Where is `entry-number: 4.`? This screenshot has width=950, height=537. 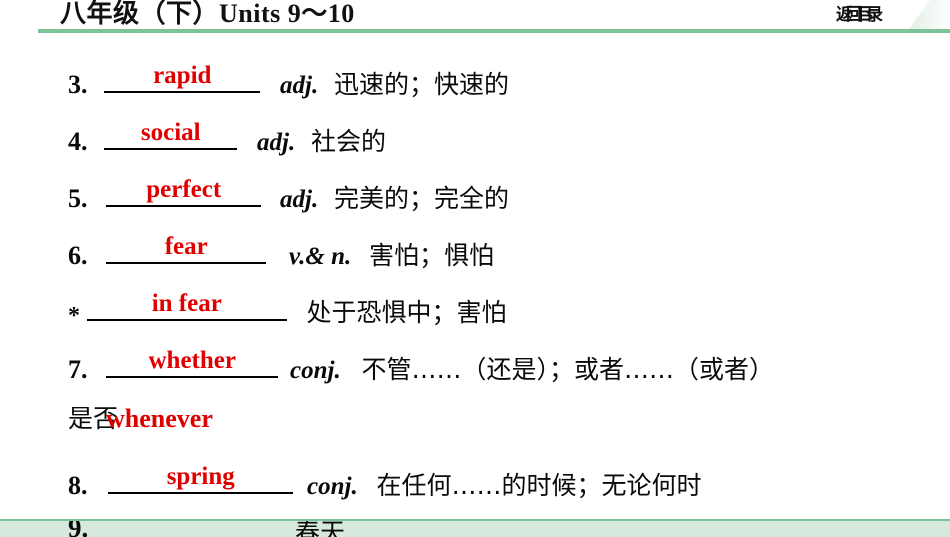
entry-number: 4. is located at coordinates (78, 141).